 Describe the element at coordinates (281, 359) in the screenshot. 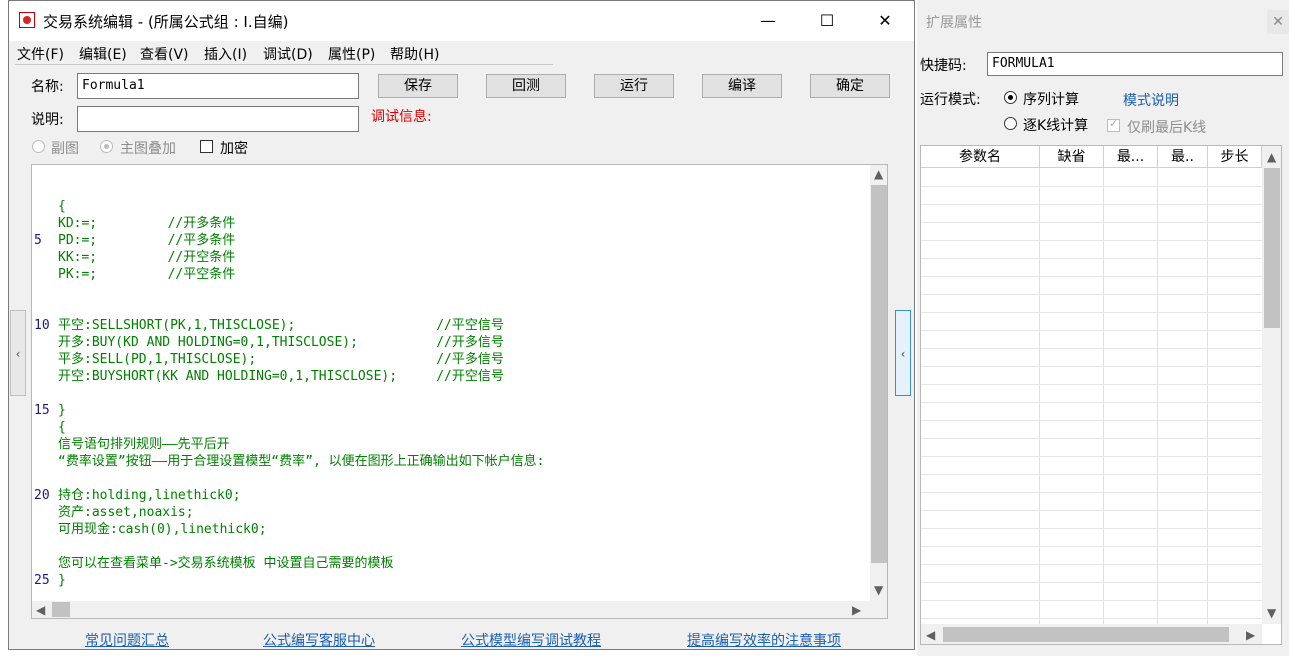

I see `code-line: 平多:SELL(PD,1,THISCLOSE); //平多信号` at that location.